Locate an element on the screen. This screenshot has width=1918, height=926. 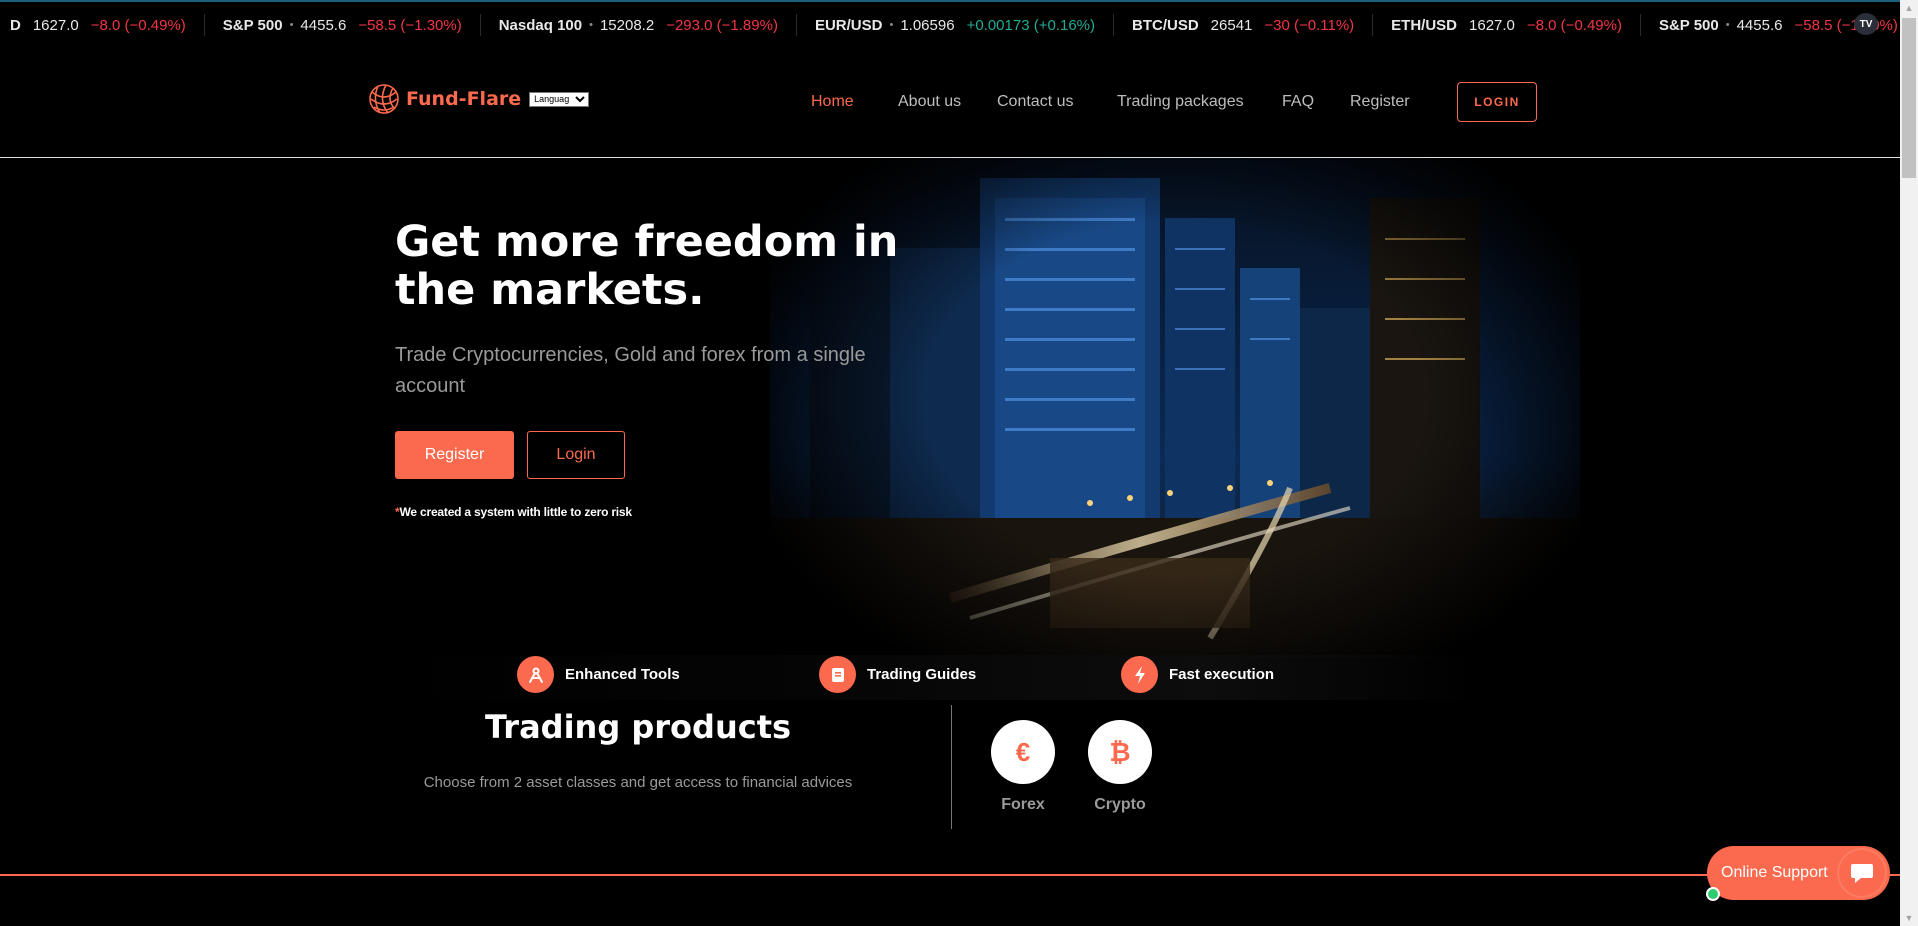
ticker-symbol: D is located at coordinates (15, 25).